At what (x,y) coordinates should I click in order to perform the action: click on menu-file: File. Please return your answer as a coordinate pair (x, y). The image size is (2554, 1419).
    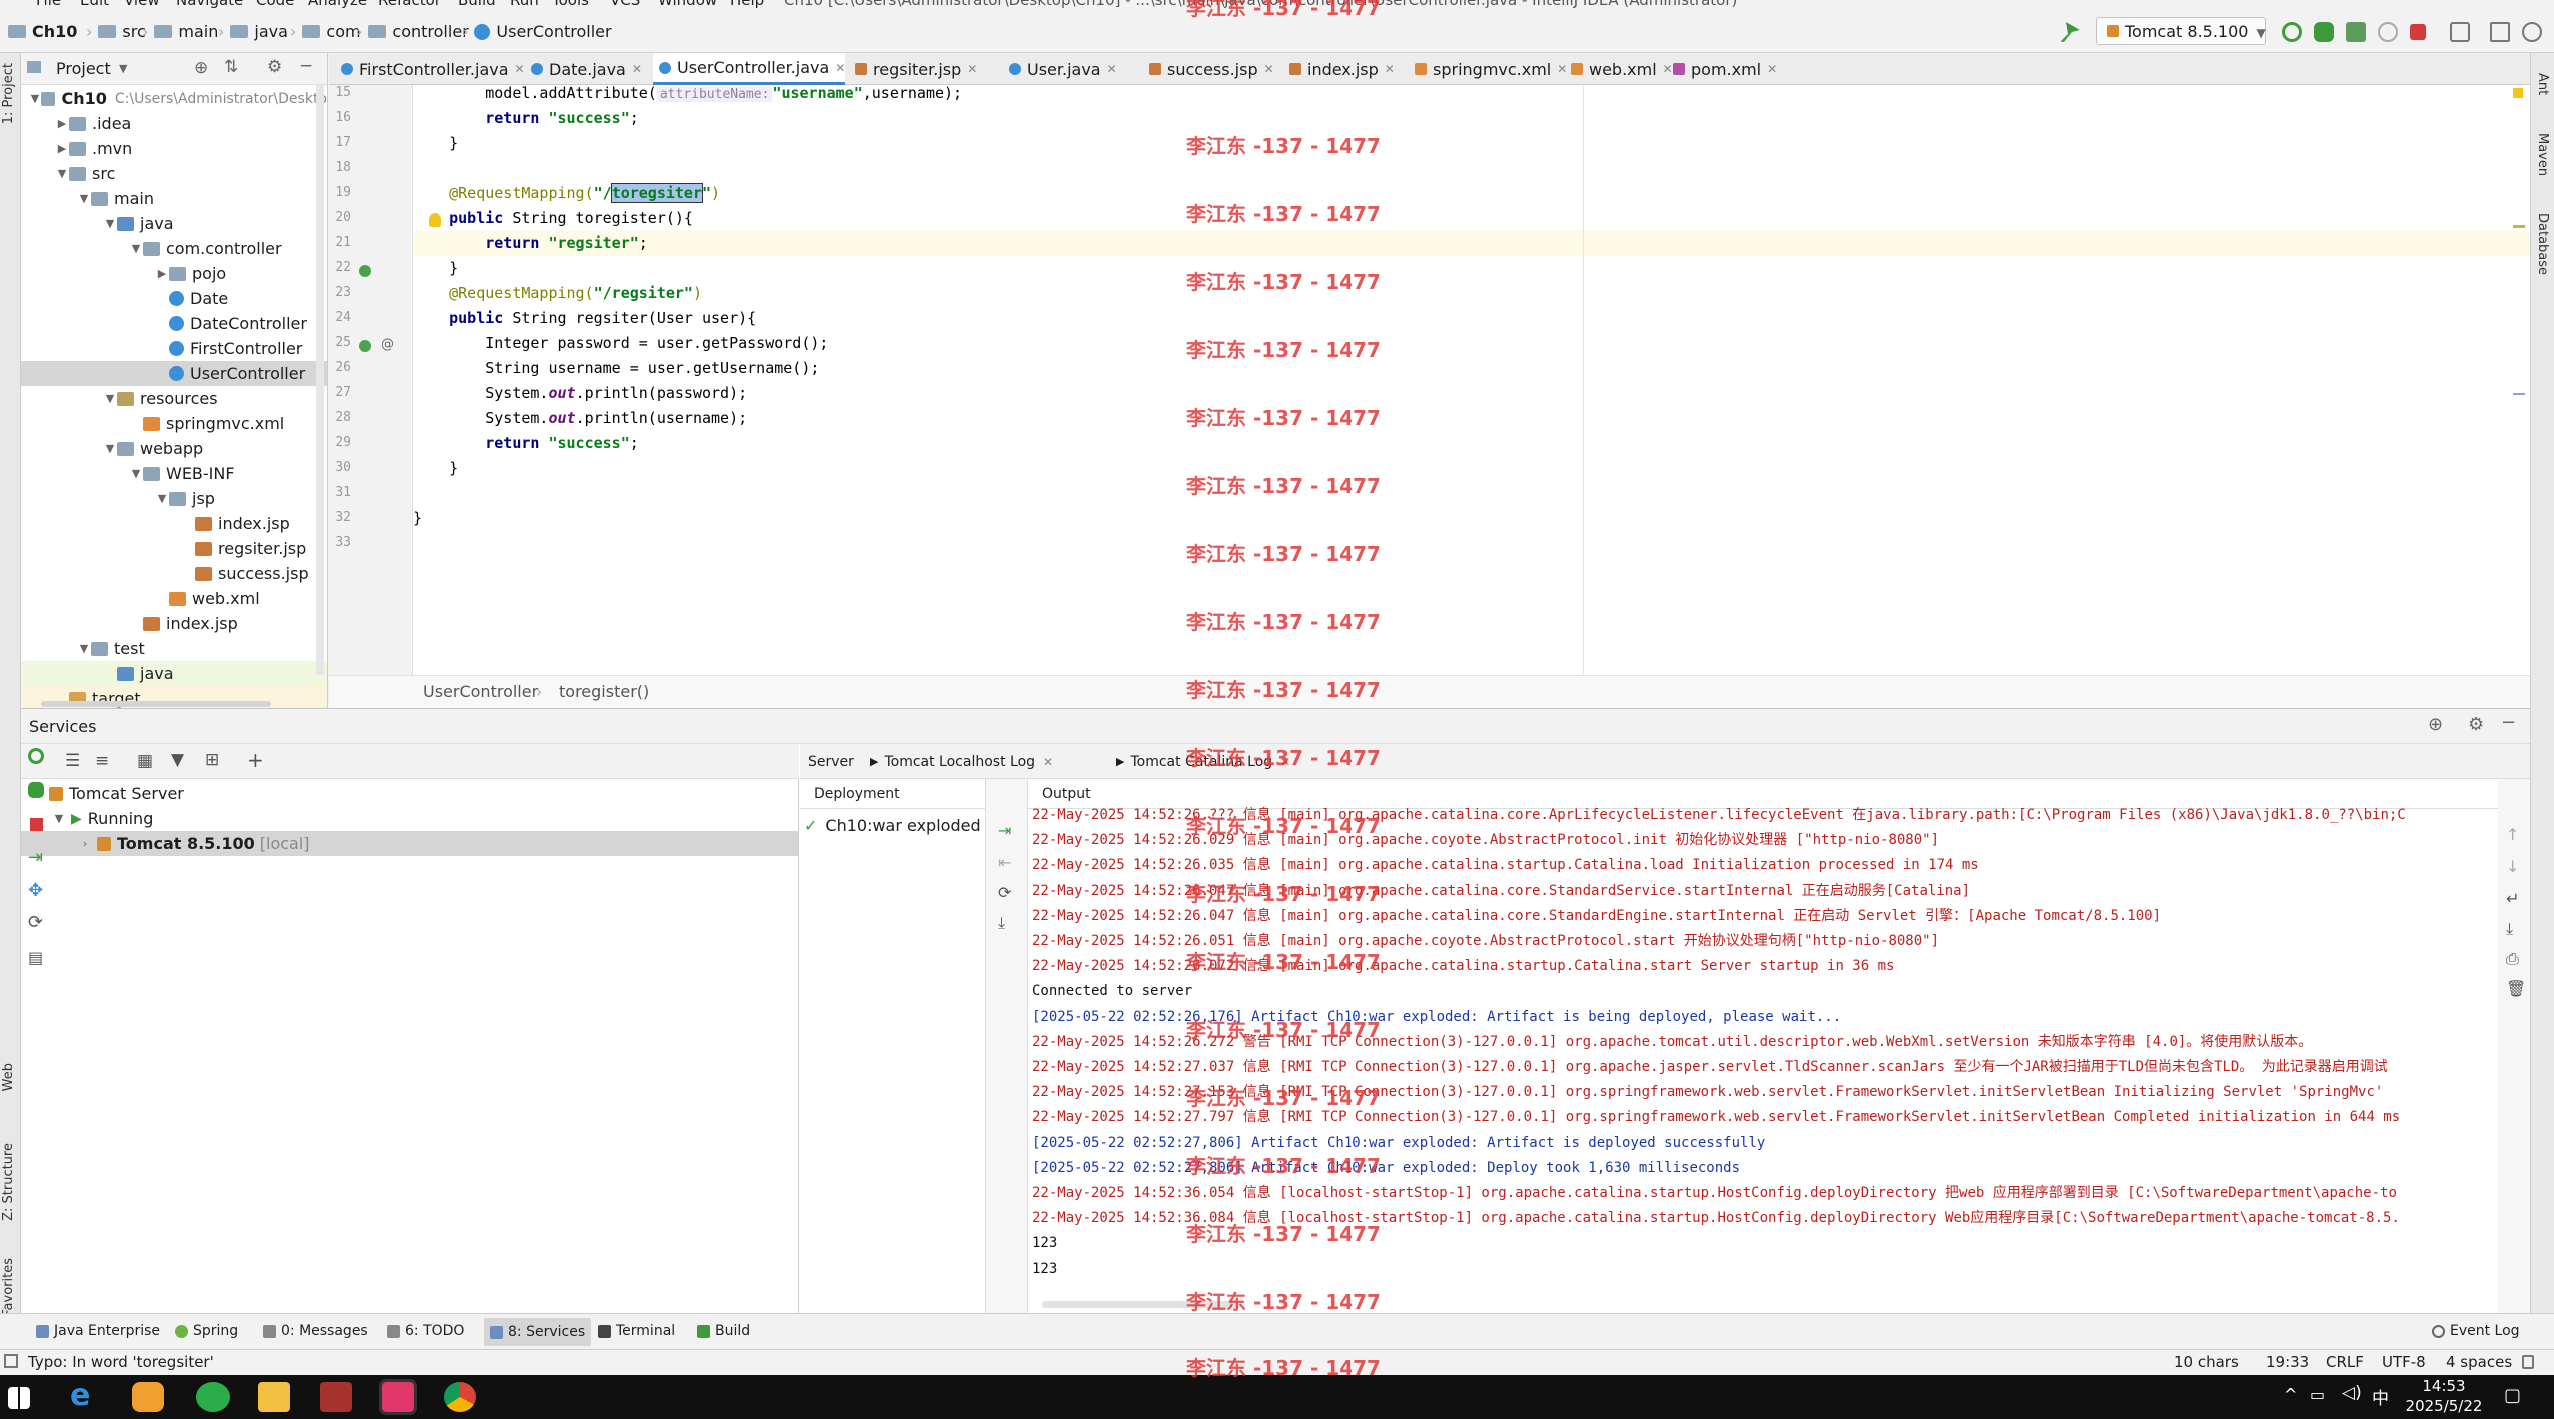
    Looking at the image, I should click on (48, 4).